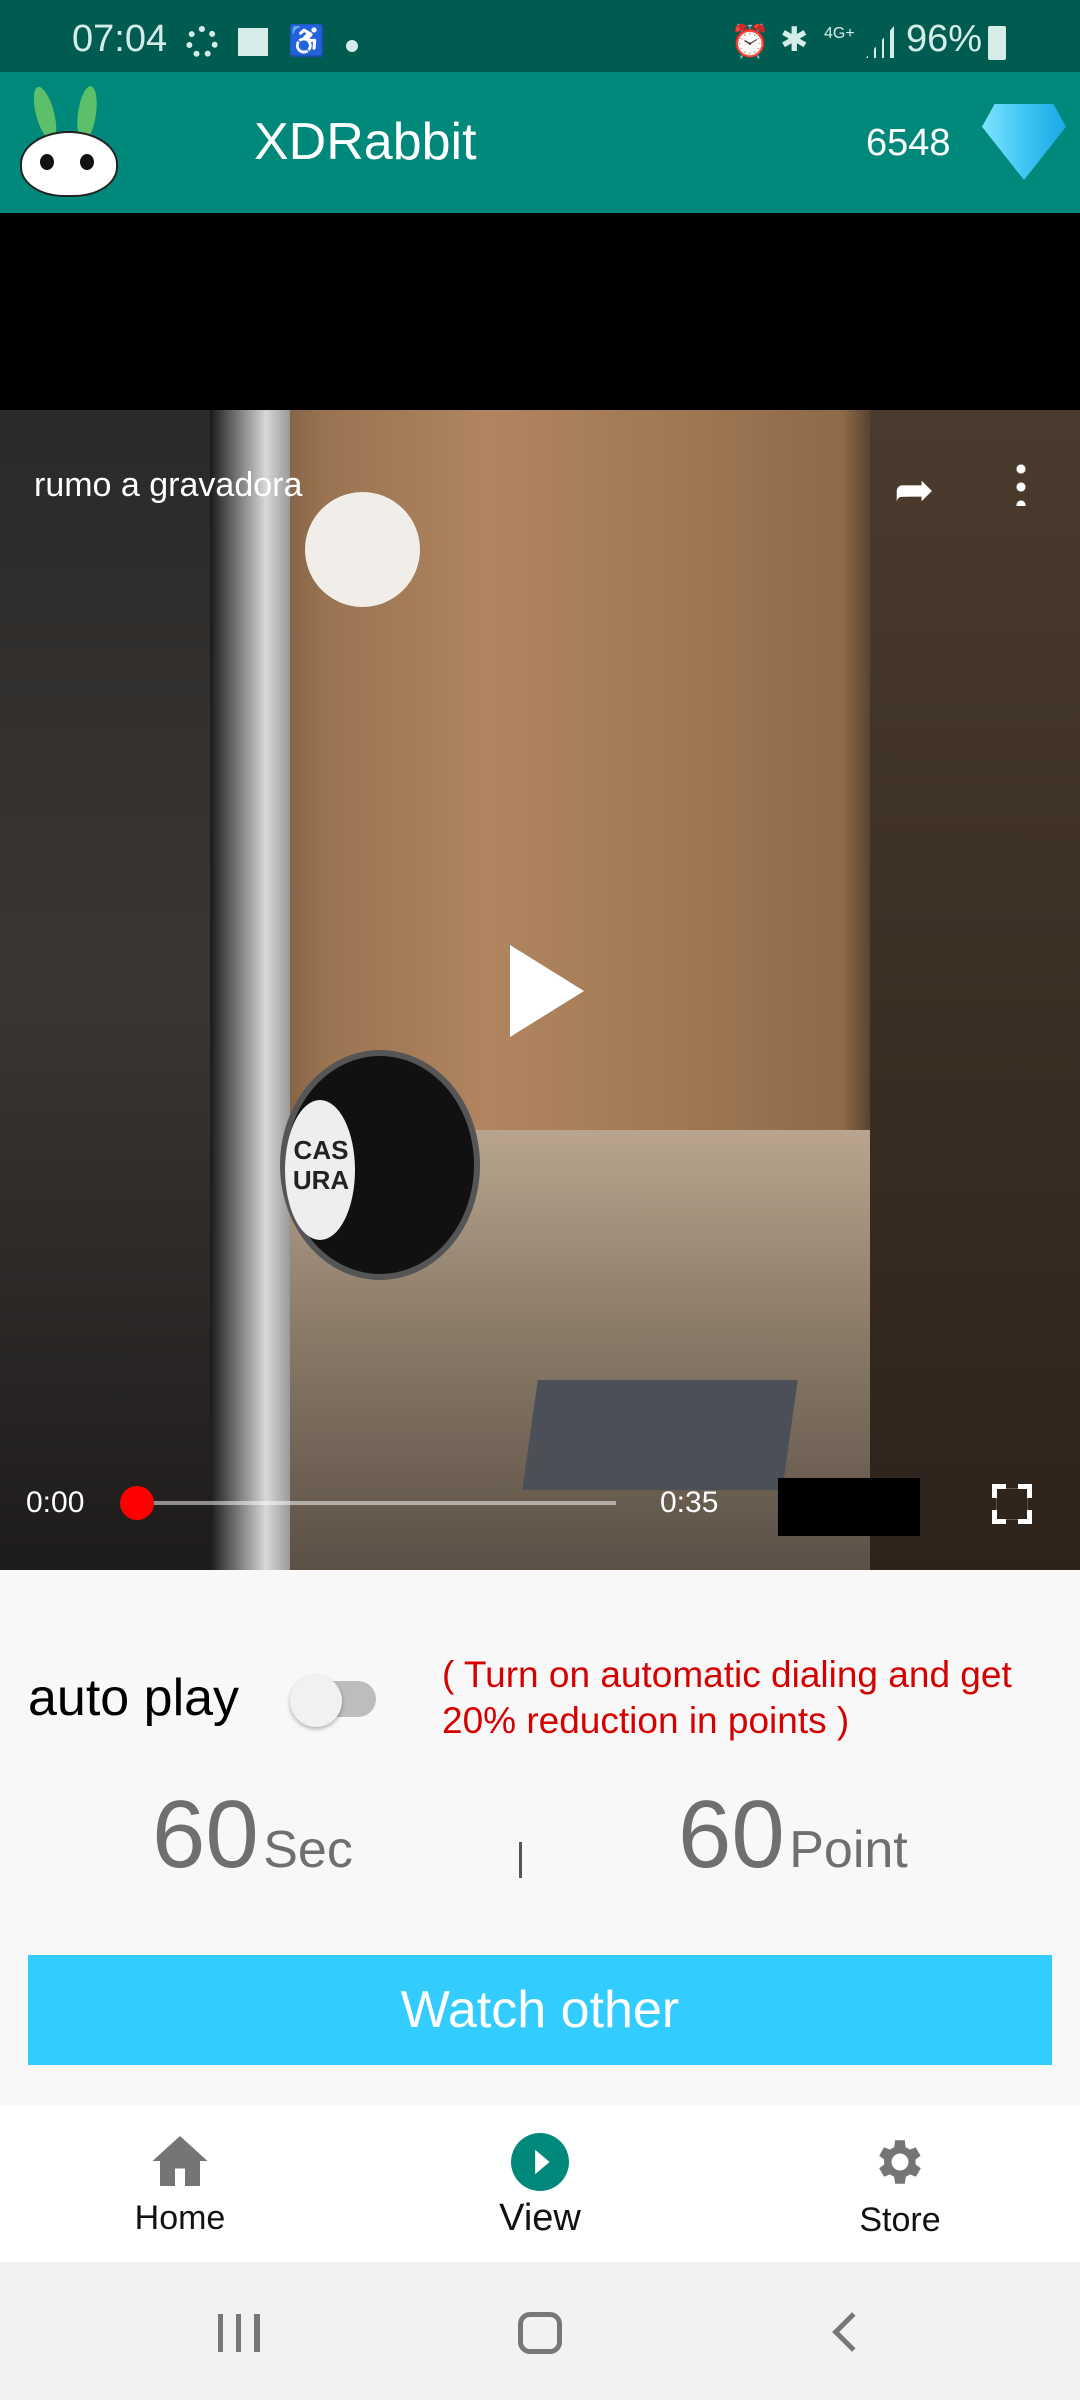 Image resolution: width=1080 pixels, height=2400 pixels. Describe the element at coordinates (134, 1698) in the screenshot. I see `auto-play-label: auto play` at that location.